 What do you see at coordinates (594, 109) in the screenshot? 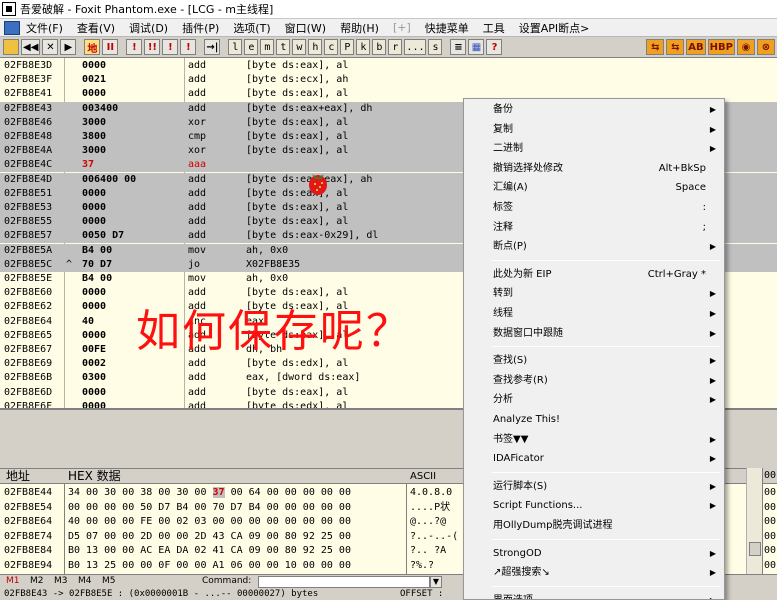
I see `context-menu-item: 备份 ▶` at bounding box center [594, 109].